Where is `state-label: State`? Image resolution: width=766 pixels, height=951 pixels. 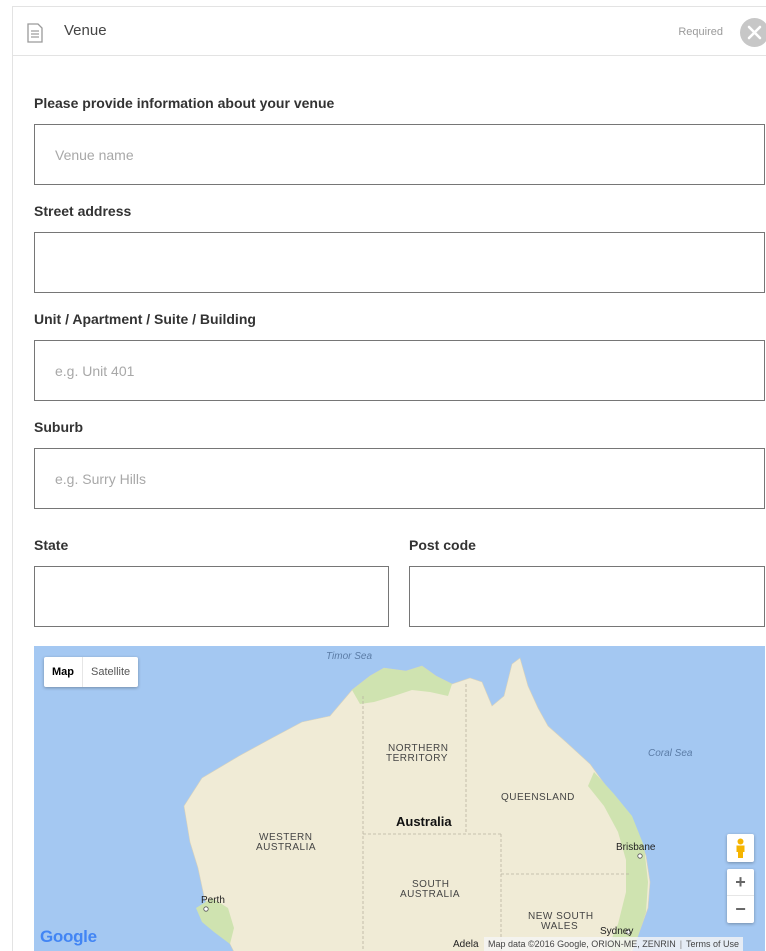
state-label: State is located at coordinates (51, 545).